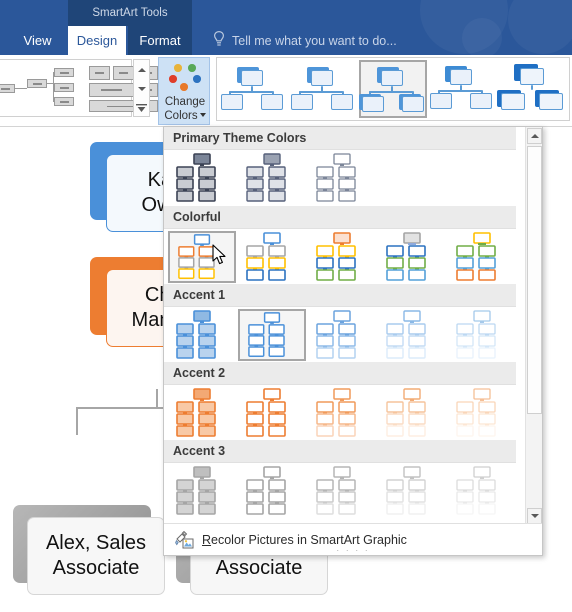 This screenshot has height=612, width=572. Describe the element at coordinates (207, 540) in the screenshot. I see `accesskey: R` at that location.